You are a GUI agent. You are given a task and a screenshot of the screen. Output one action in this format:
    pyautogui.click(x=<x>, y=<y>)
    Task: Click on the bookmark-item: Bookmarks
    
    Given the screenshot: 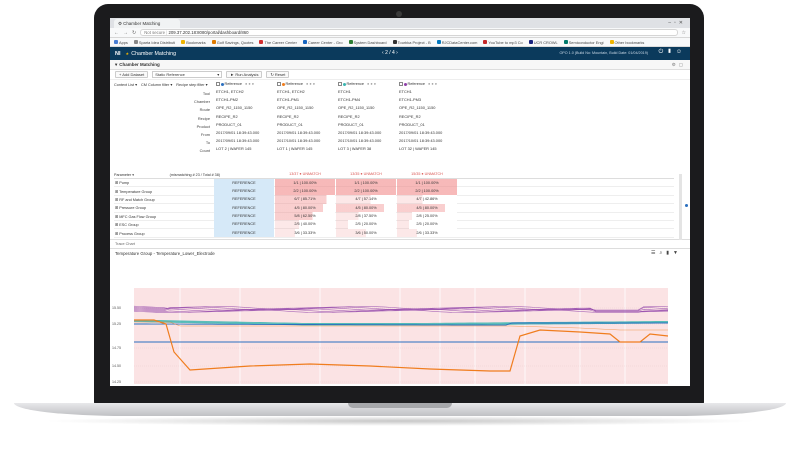 What is the action you would take?
    pyautogui.click(x=193, y=42)
    